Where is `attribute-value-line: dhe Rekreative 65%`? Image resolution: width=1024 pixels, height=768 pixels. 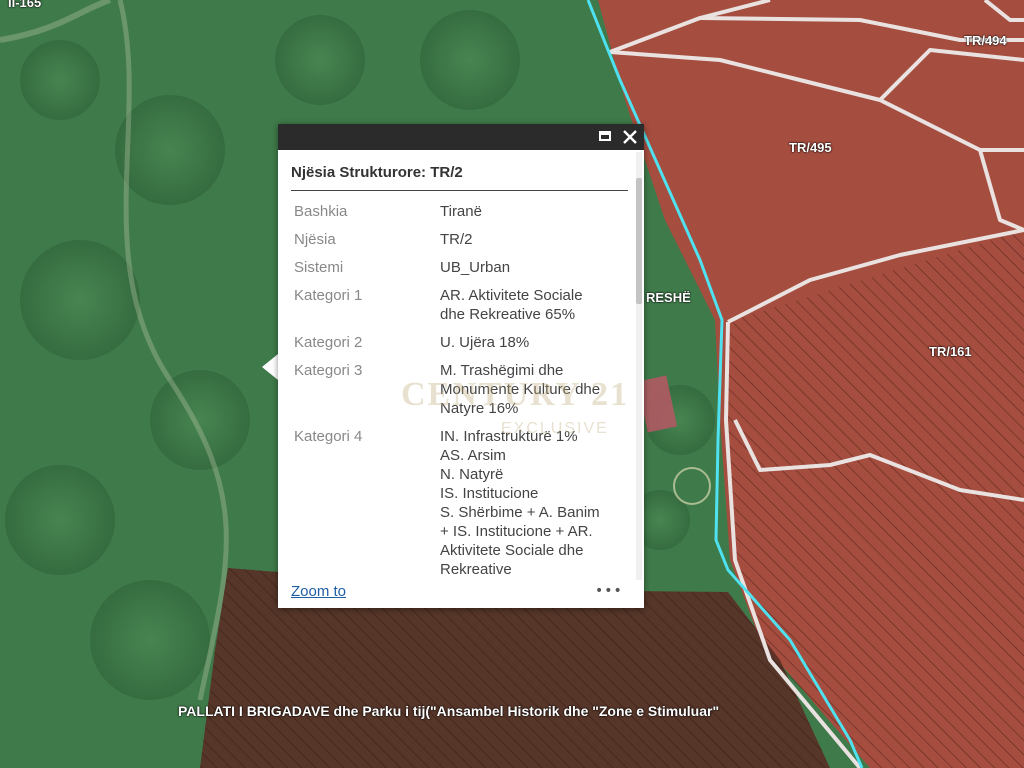 attribute-value-line: dhe Rekreative 65% is located at coordinates (508, 314).